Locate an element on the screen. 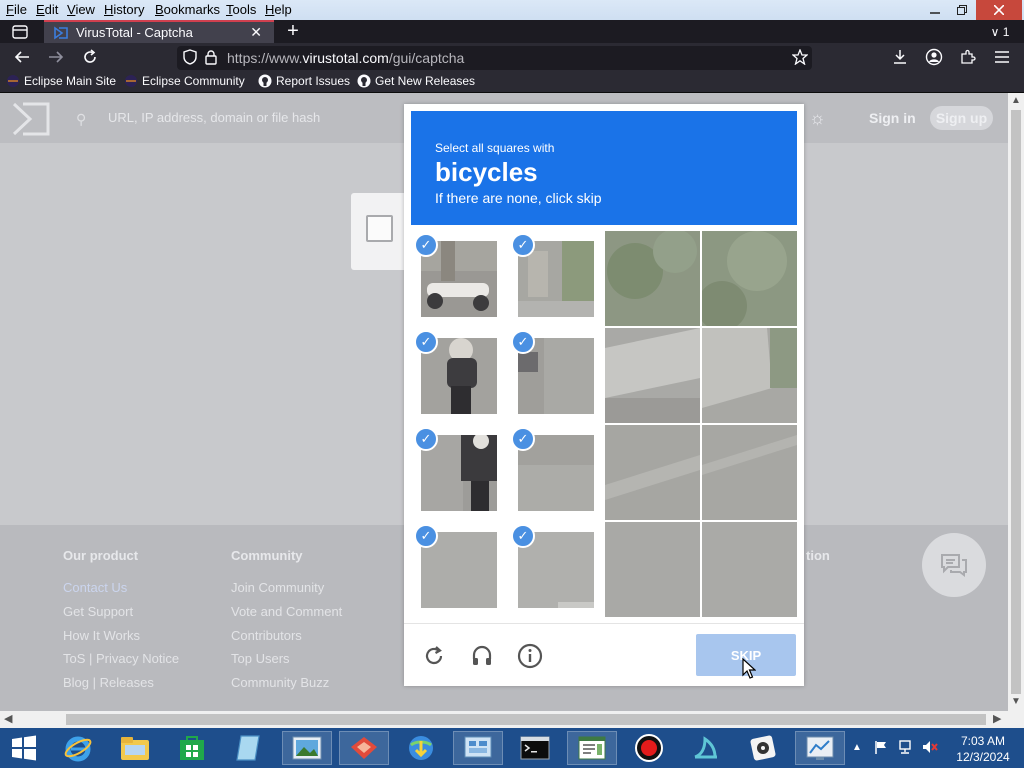  network-icon is located at coordinates (906, 748).